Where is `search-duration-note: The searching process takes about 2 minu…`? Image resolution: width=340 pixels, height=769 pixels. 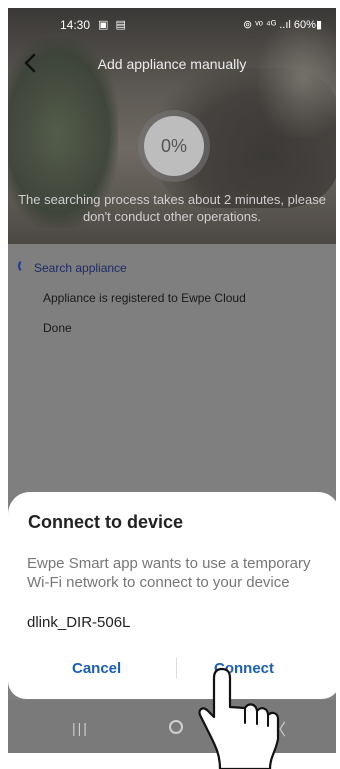 search-duration-note: The searching process takes about 2 minu… is located at coordinates (172, 208).